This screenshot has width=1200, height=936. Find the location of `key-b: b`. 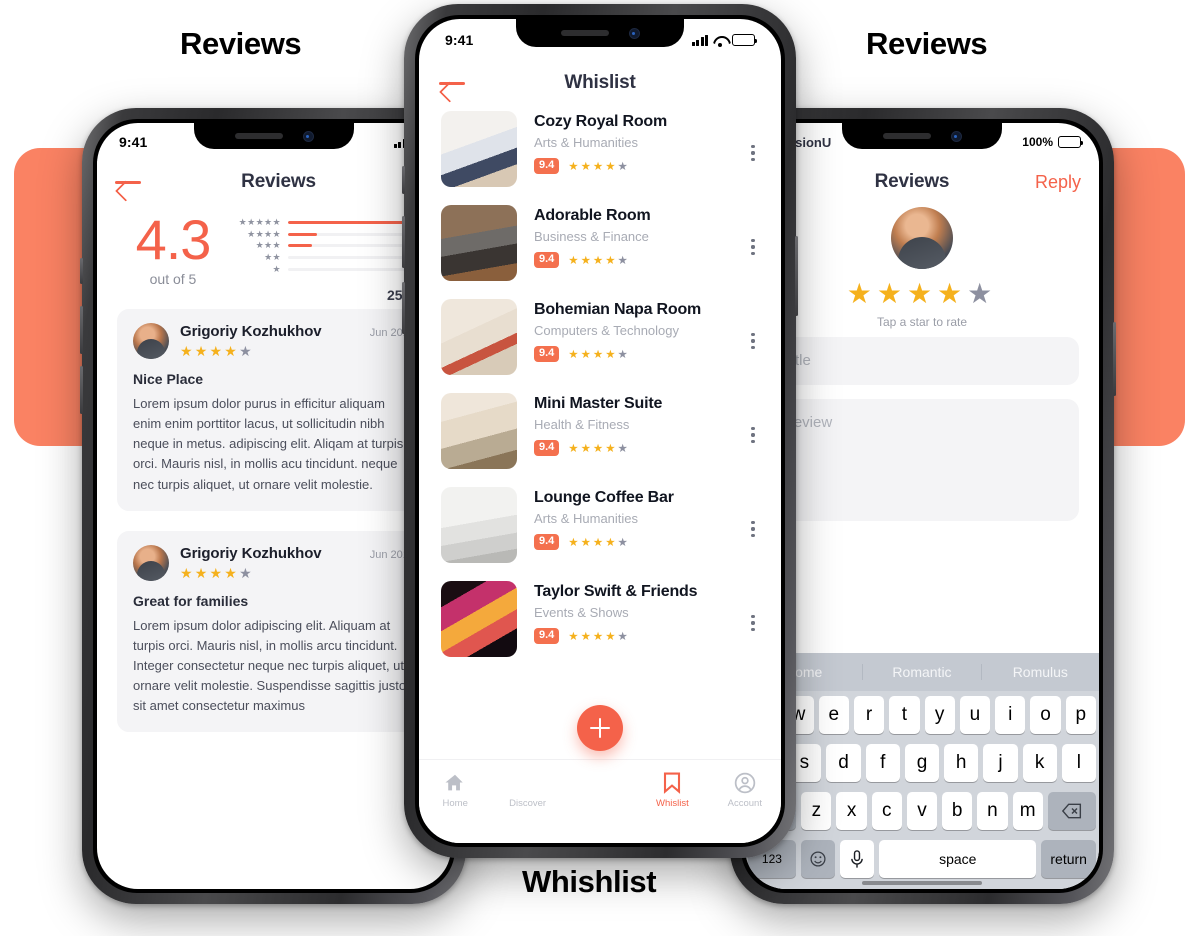

key-b: b is located at coordinates (957, 811).